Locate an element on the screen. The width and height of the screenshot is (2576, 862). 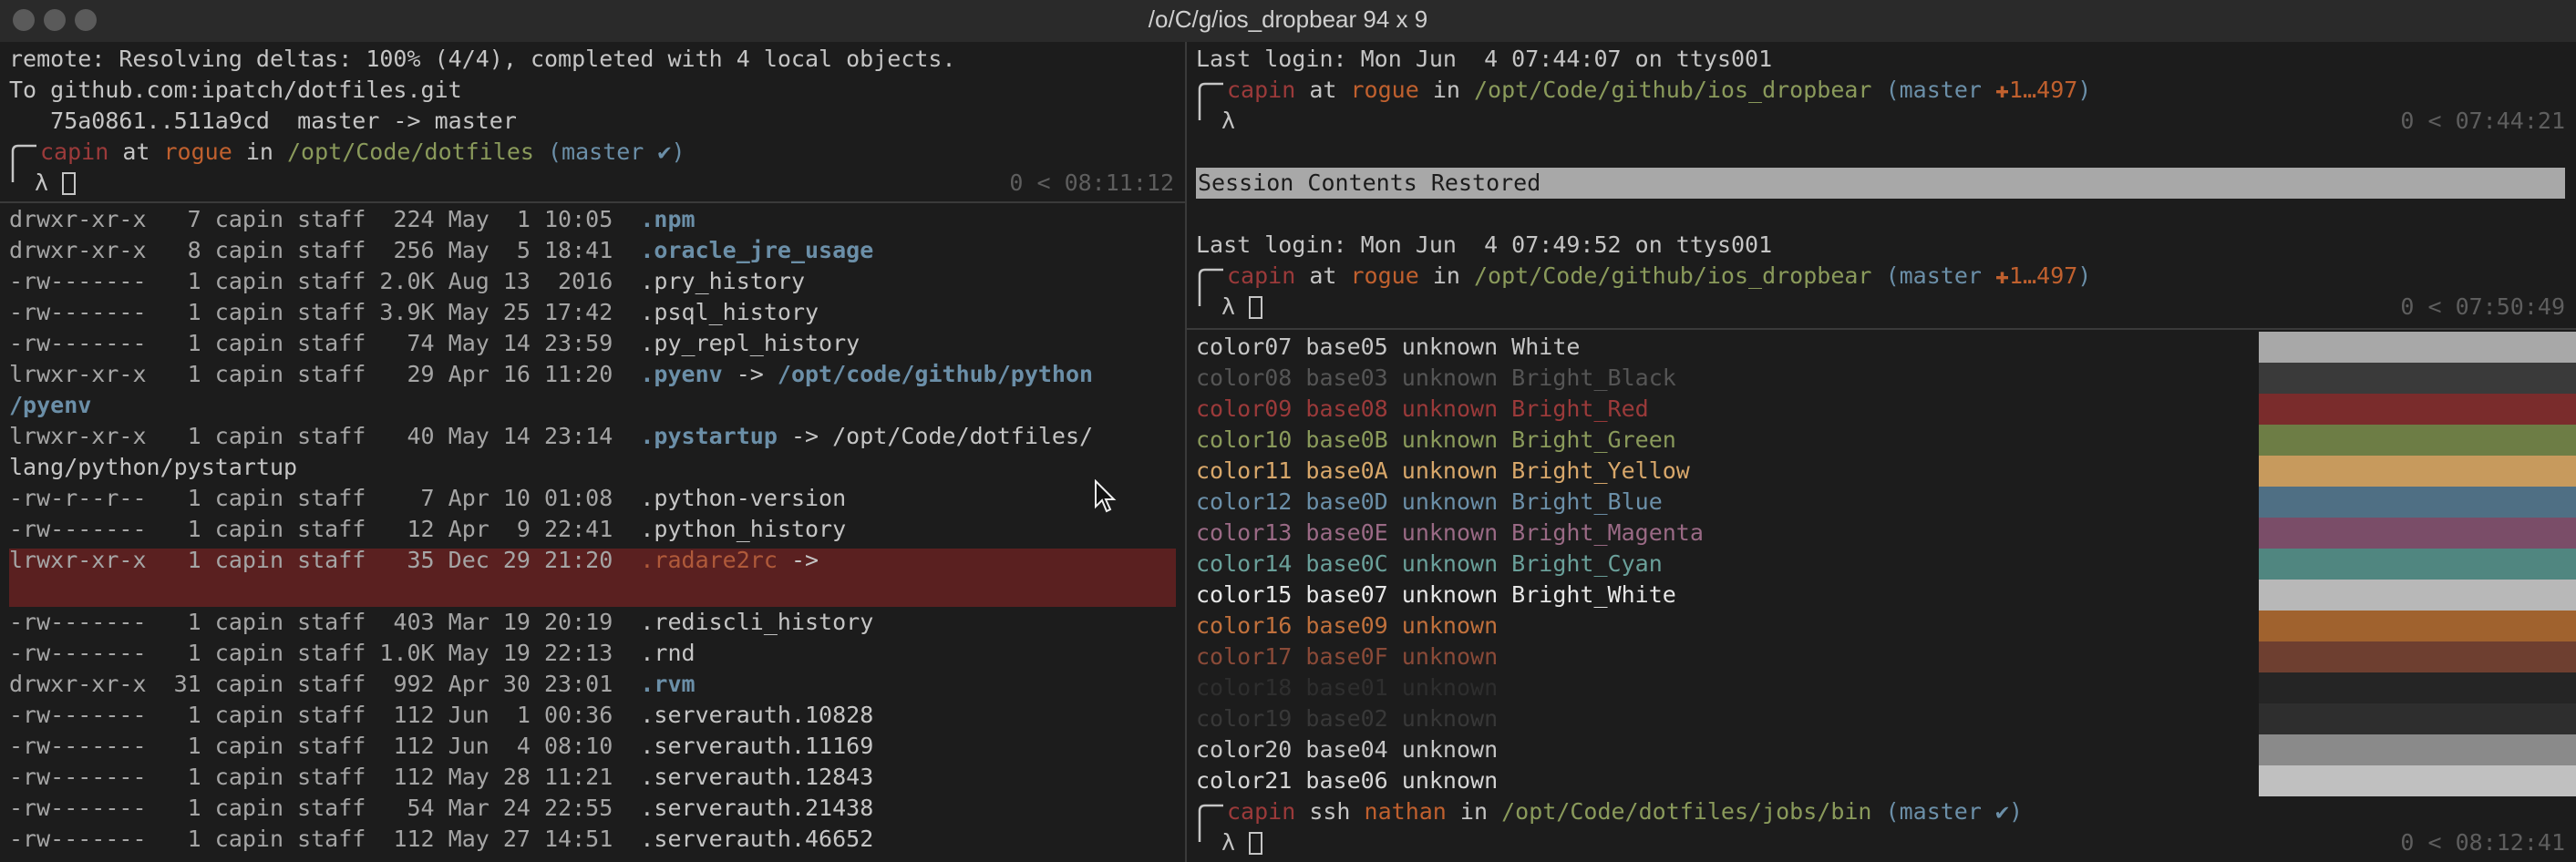
color-row: color13 base0E unknown Bright_Magenta is located at coordinates (1450, 532).